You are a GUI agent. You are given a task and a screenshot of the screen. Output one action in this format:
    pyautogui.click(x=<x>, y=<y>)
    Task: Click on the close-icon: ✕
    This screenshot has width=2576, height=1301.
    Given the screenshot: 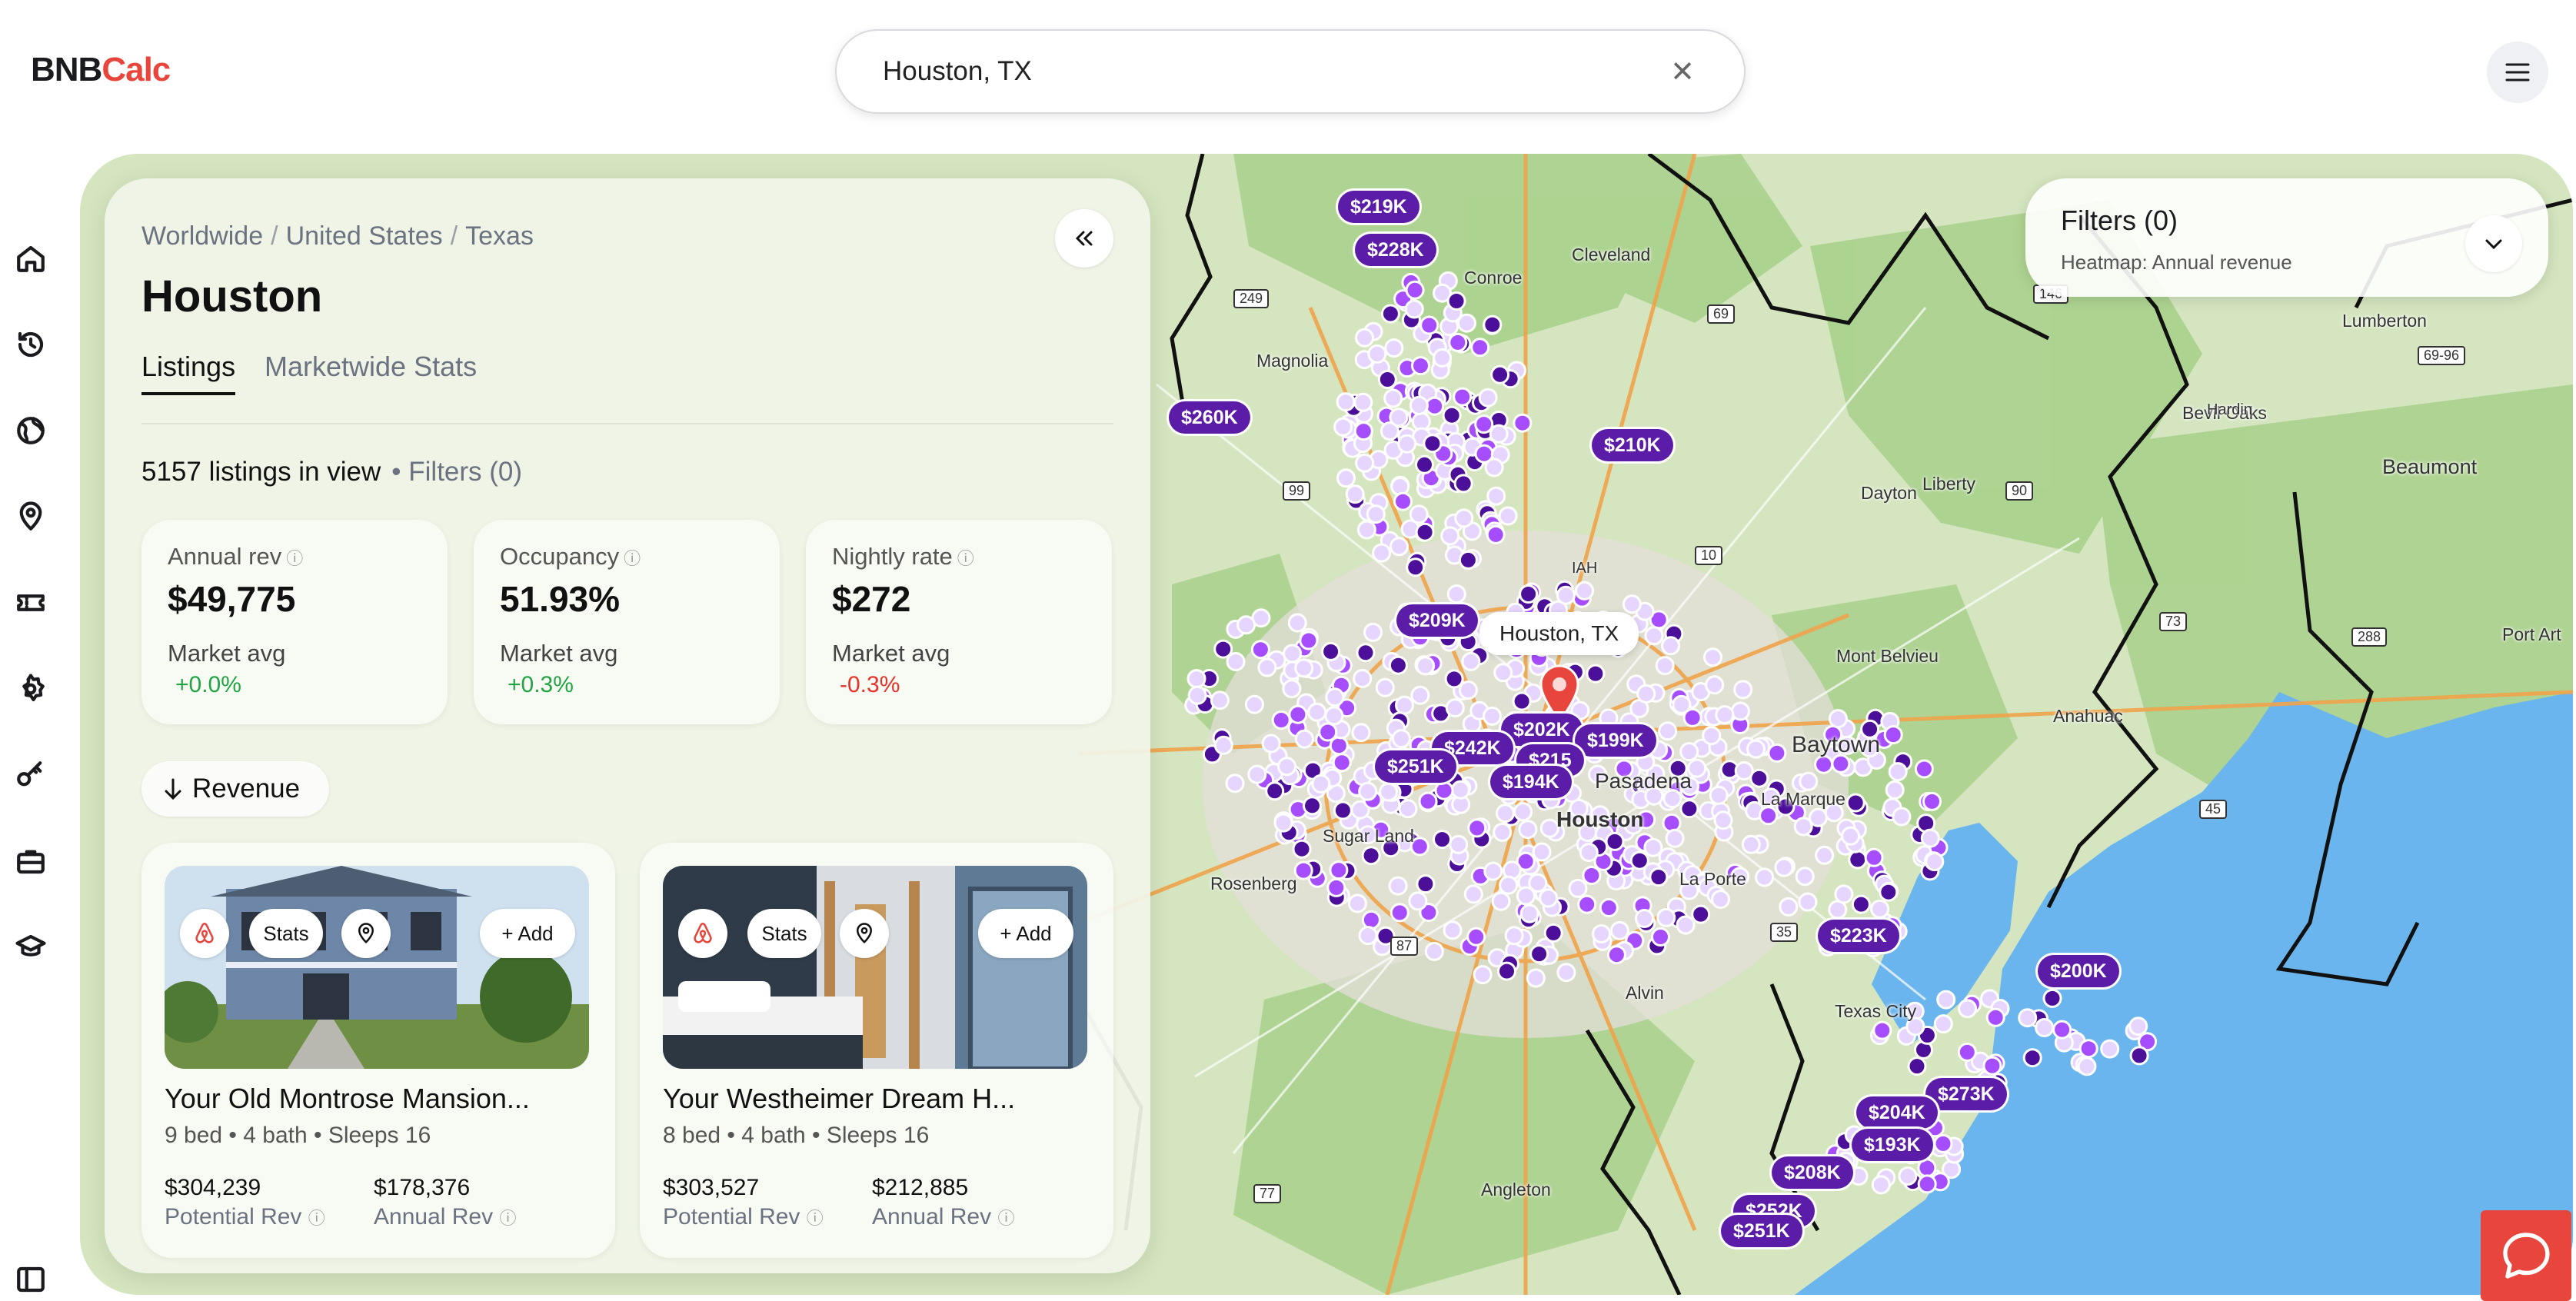 What is the action you would take?
    pyautogui.click(x=1682, y=72)
    